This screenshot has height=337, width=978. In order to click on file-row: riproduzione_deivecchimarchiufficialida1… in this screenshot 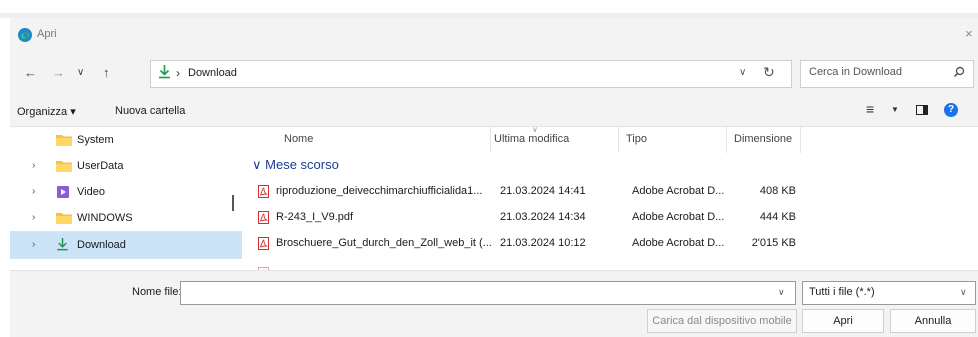, I will do `click(522, 192)`.